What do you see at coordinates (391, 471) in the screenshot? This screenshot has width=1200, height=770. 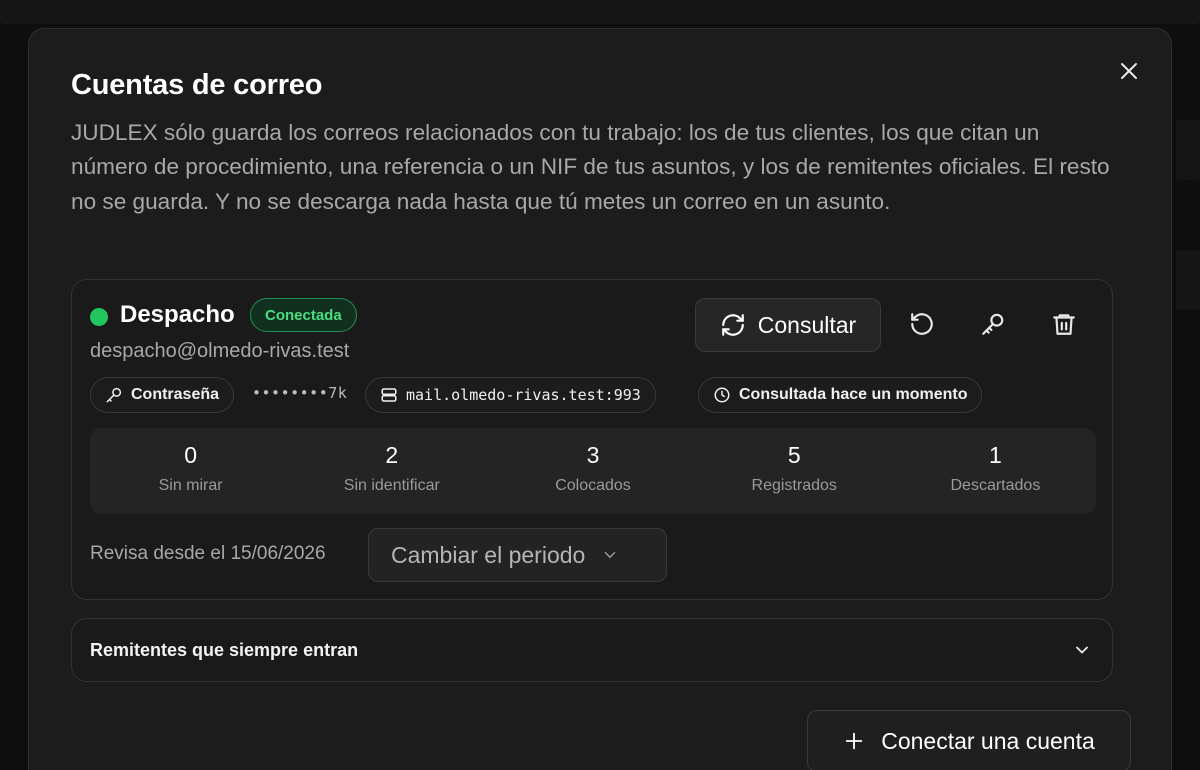 I see `stat-unidentified: 2 Sin identificar` at bounding box center [391, 471].